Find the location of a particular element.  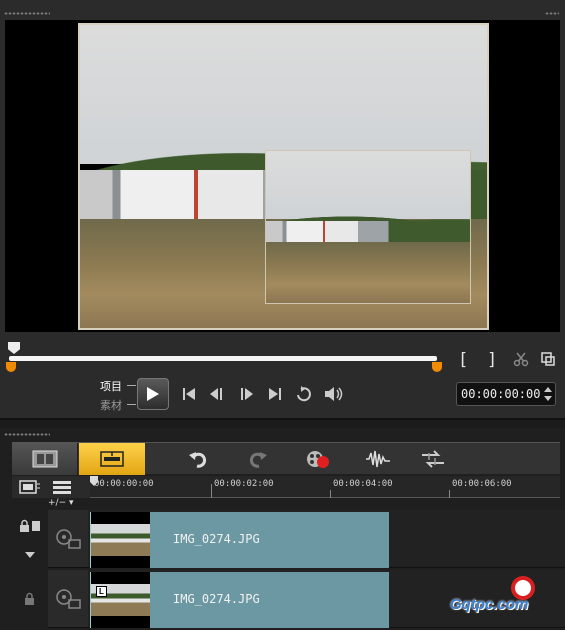

repeat-icon is located at coordinates (304, 394).